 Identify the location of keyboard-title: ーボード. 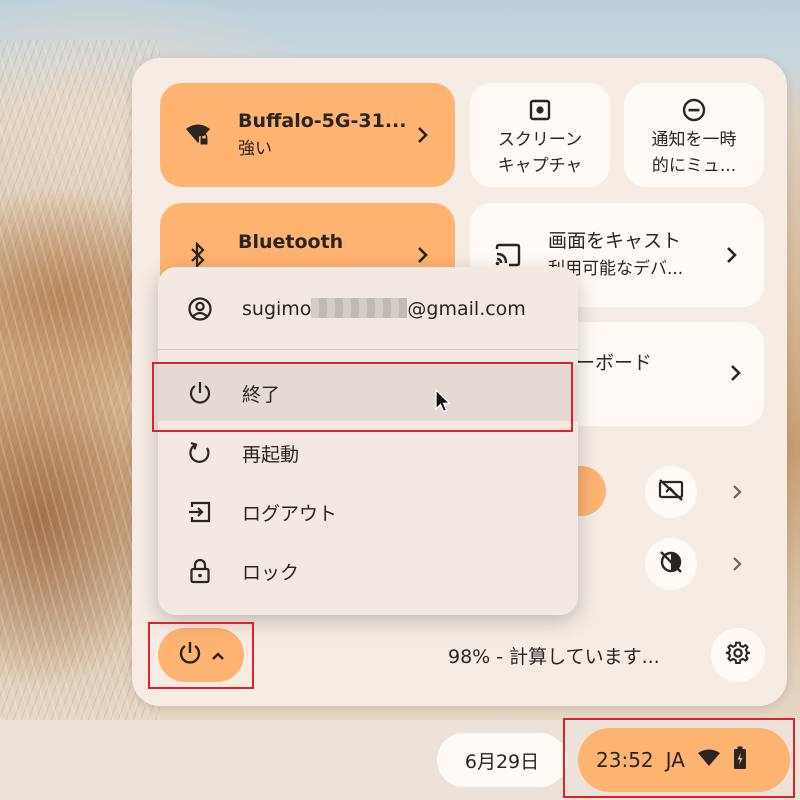
(614, 363).